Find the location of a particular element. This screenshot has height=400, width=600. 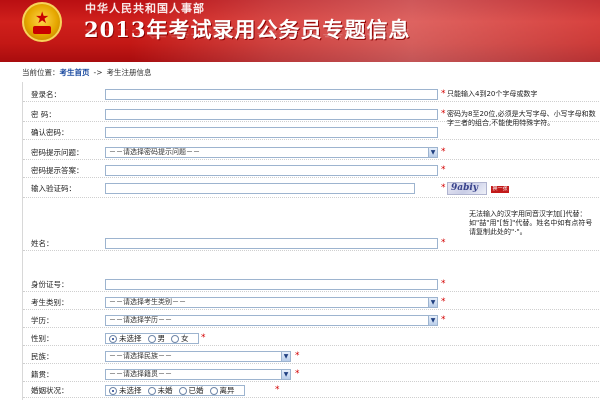

row-login-name: 登录名： * 只能输入4到20个字母或数字 is located at coordinates (311, 95).